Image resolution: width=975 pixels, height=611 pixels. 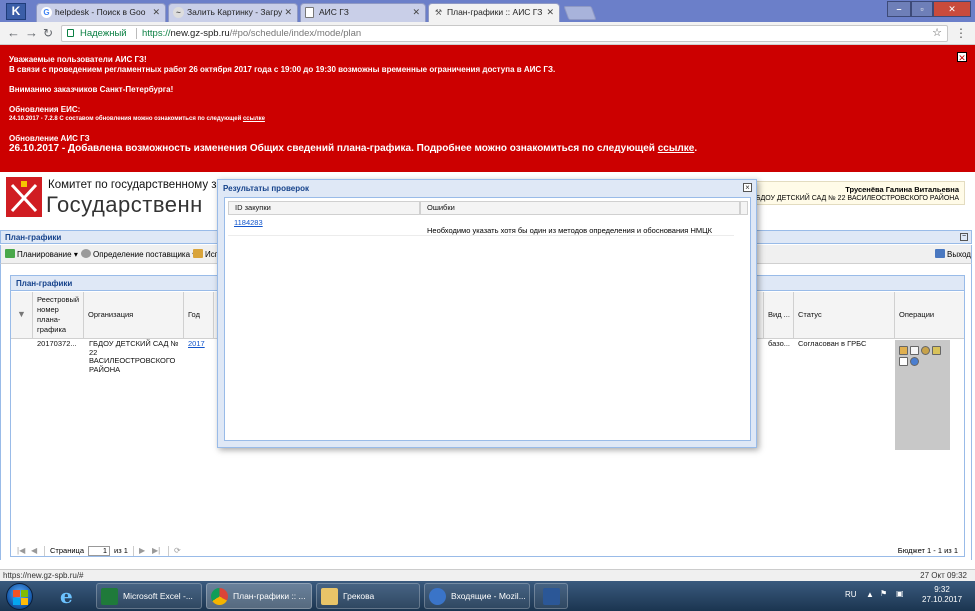 What do you see at coordinates (86, 253) in the screenshot?
I see `gear-icon` at bounding box center [86, 253].